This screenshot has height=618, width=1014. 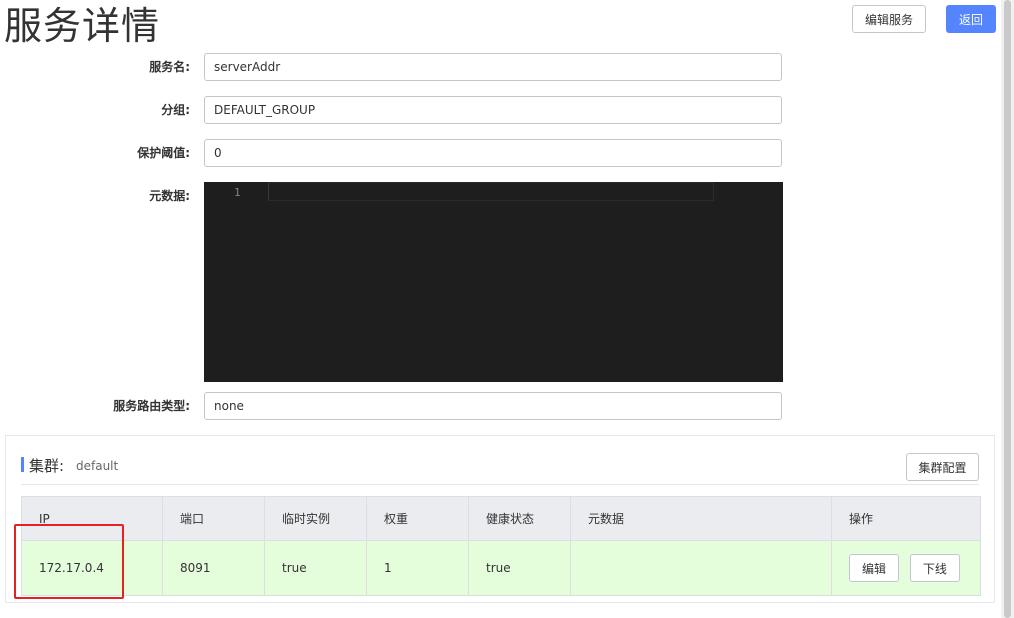 I want to click on table-header-row: IP 端口 临时实例 权重 健康状态 元数据 操作, so click(x=501, y=518).